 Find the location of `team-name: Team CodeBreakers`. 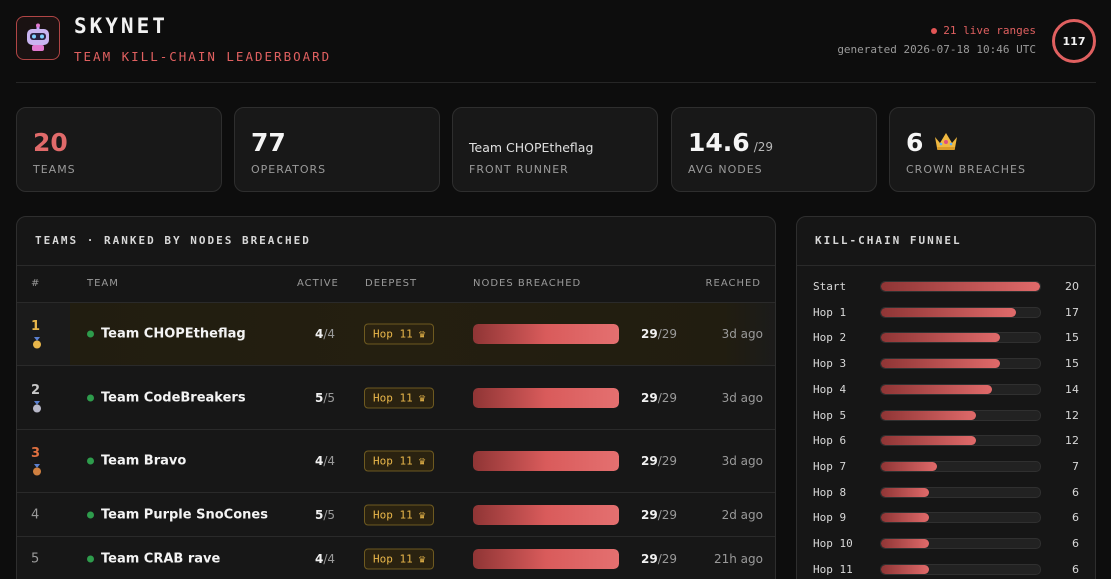

team-name: Team CodeBreakers is located at coordinates (173, 397).